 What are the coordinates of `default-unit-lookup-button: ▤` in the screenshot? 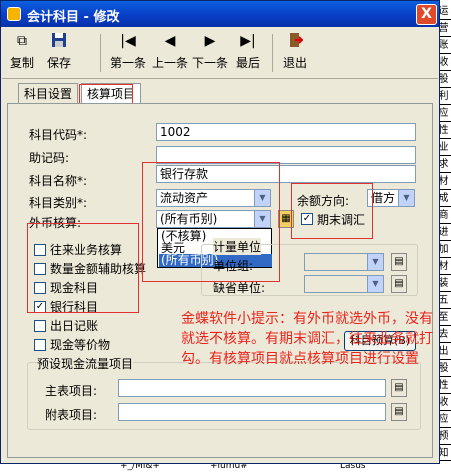 It's located at (399, 284).